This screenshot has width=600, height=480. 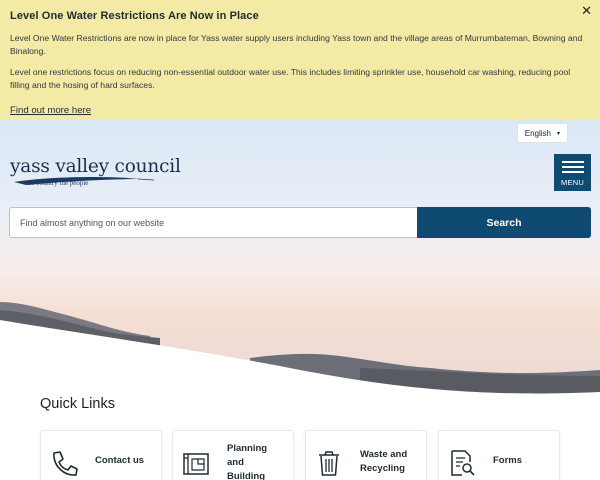 I want to click on search-bar: Search, so click(x=300, y=222).